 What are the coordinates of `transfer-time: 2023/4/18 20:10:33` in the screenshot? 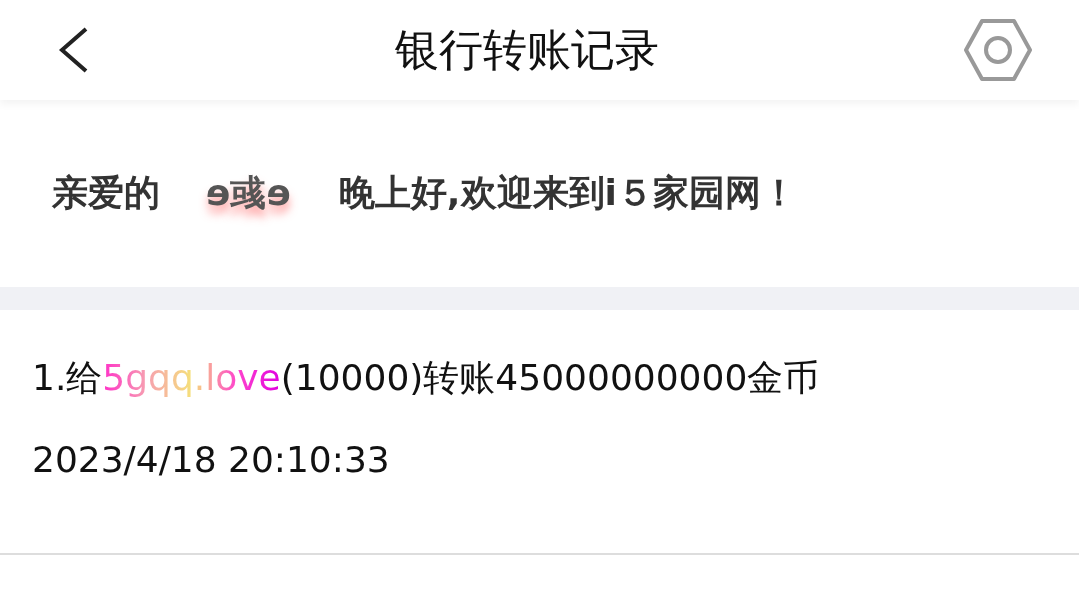 It's located at (211, 459).